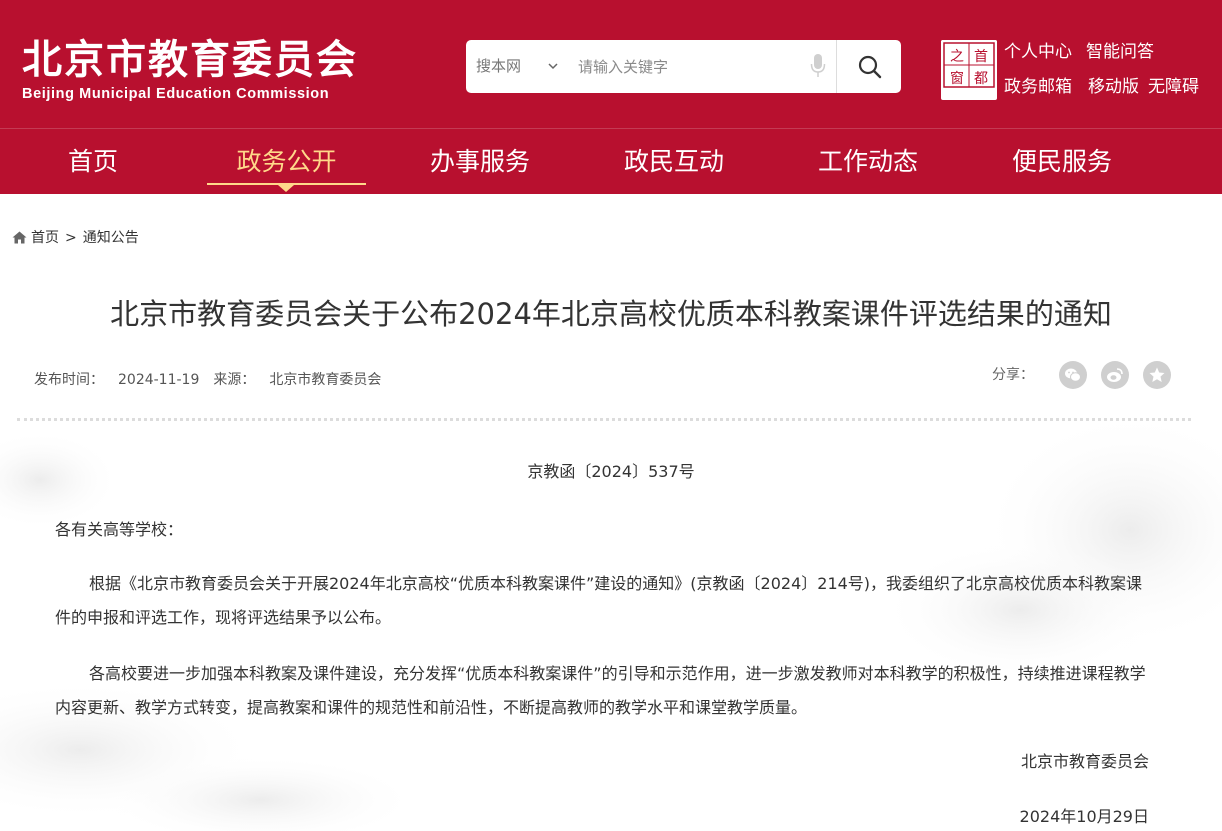  I want to click on svg-text: 之, so click(957, 57).